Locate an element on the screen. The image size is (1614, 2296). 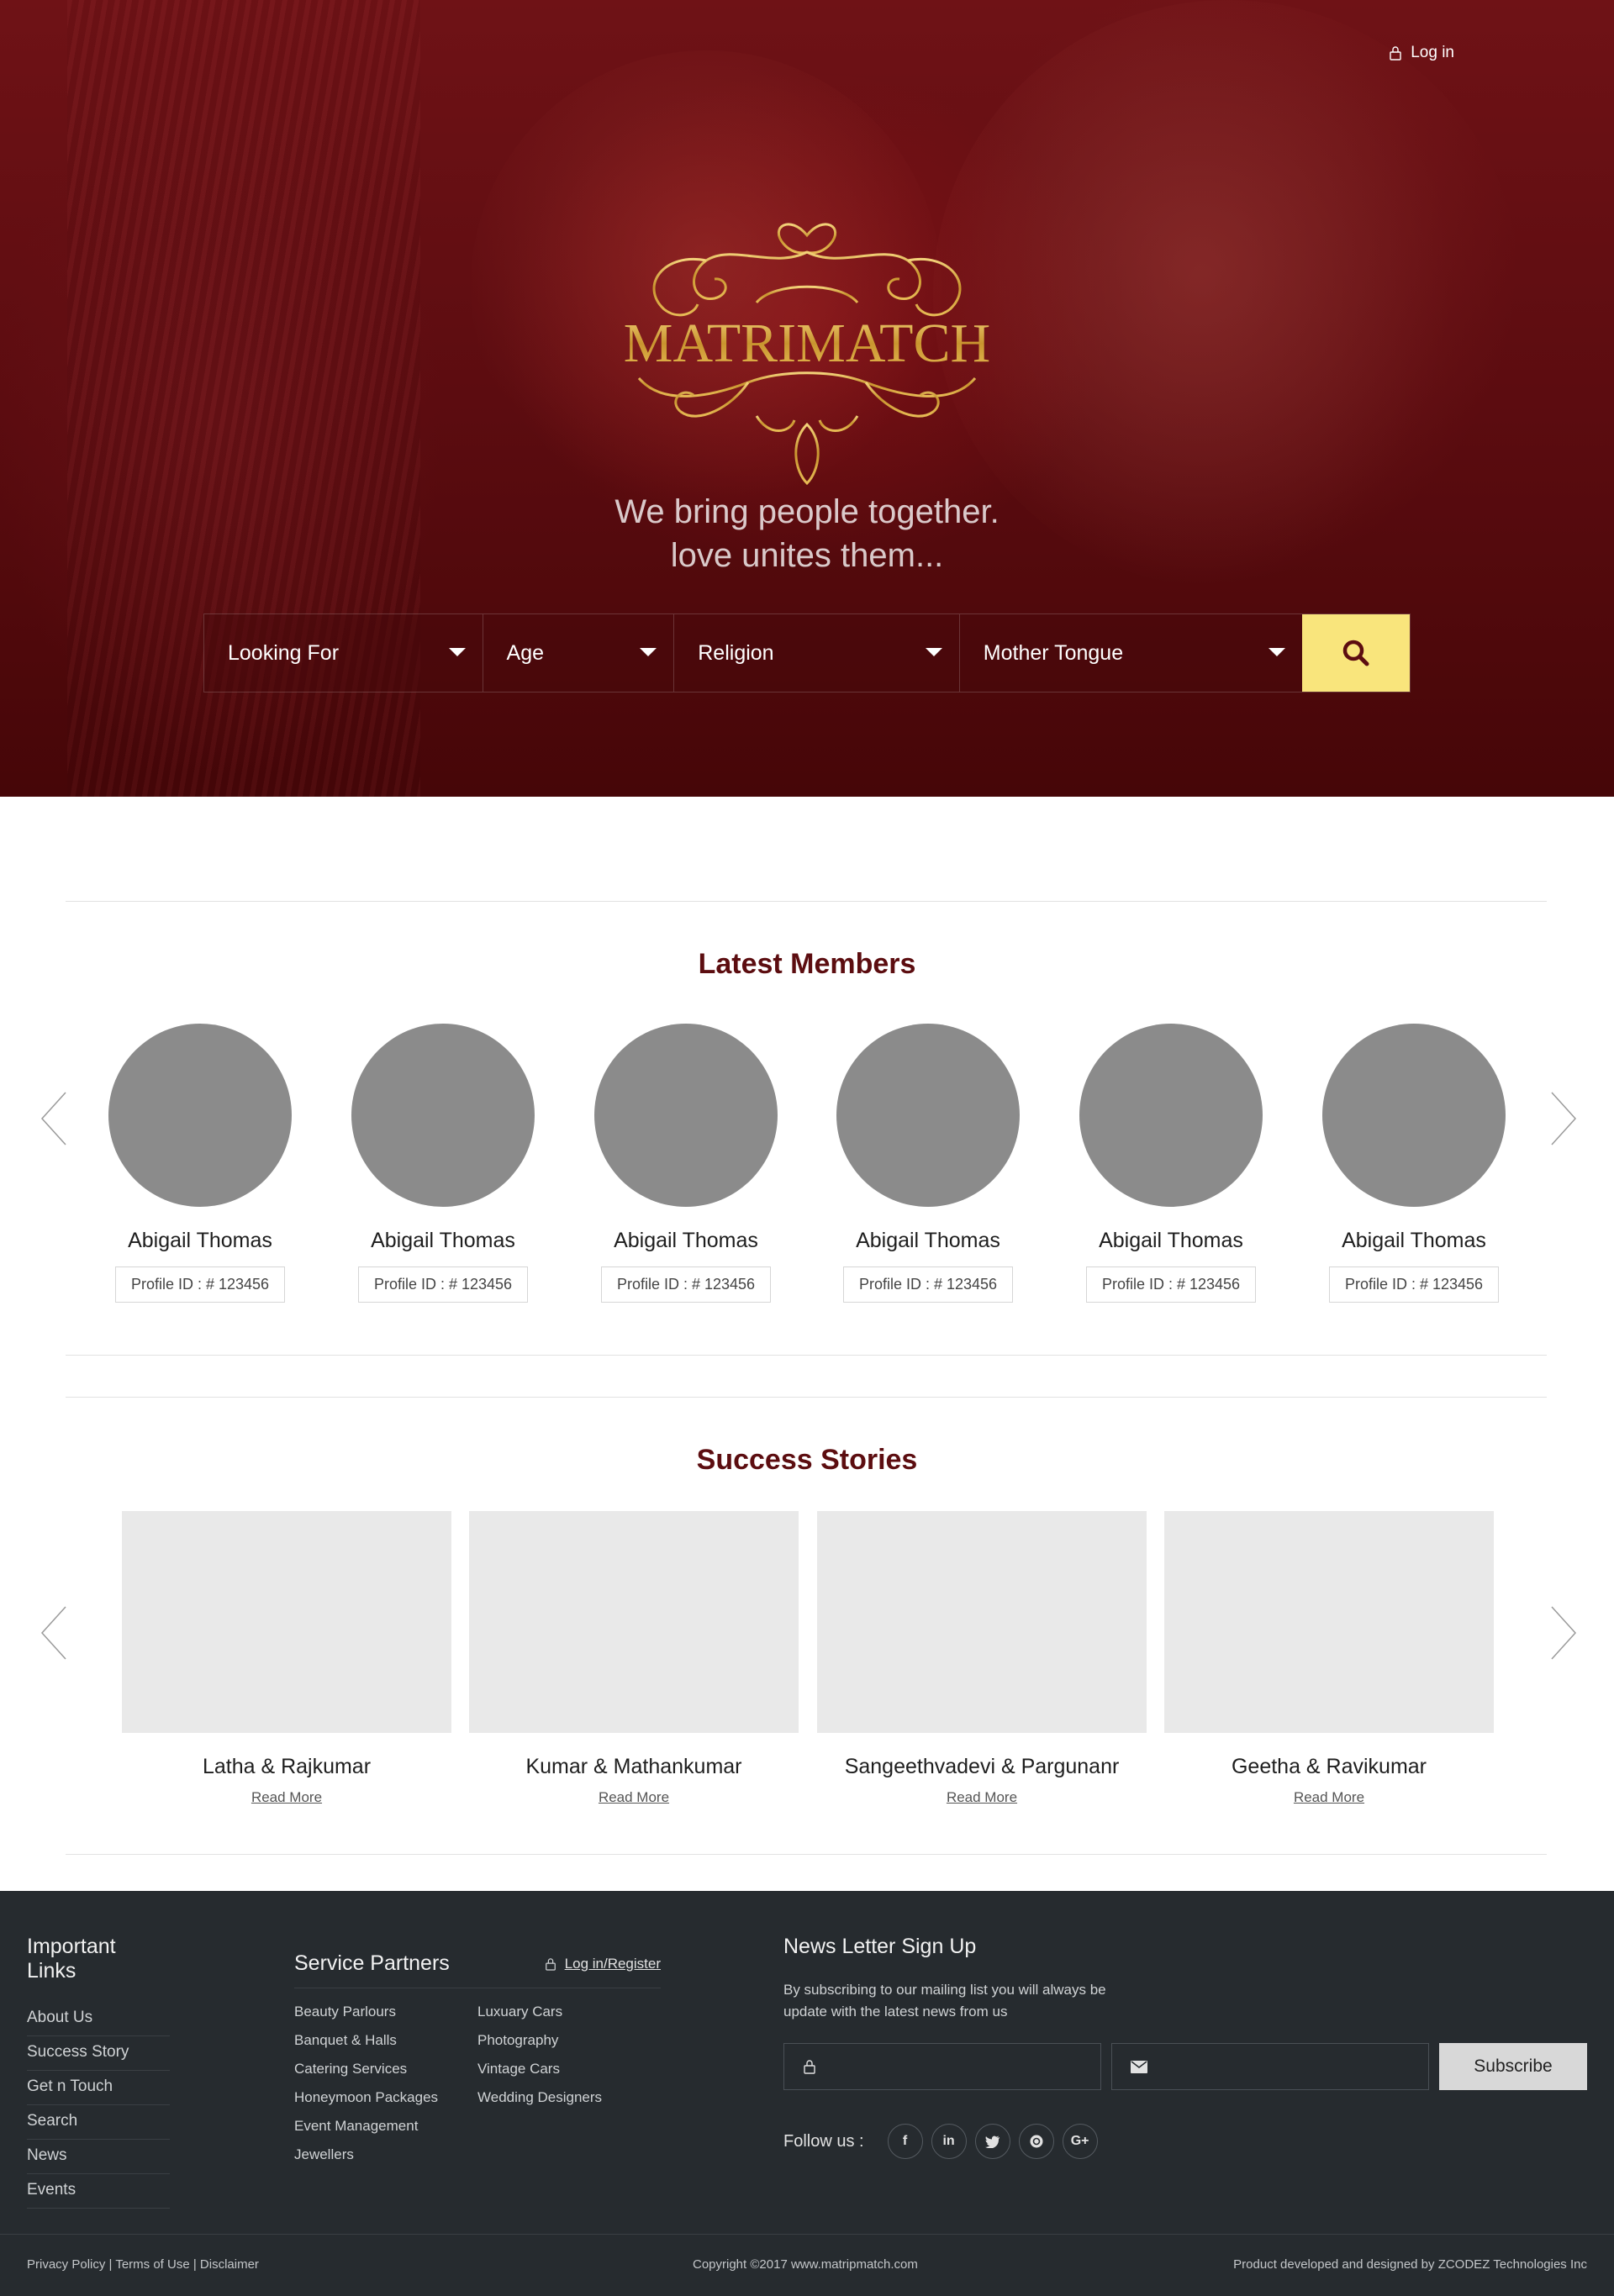
success-stories-title: Success Stories is located at coordinates (807, 1460).